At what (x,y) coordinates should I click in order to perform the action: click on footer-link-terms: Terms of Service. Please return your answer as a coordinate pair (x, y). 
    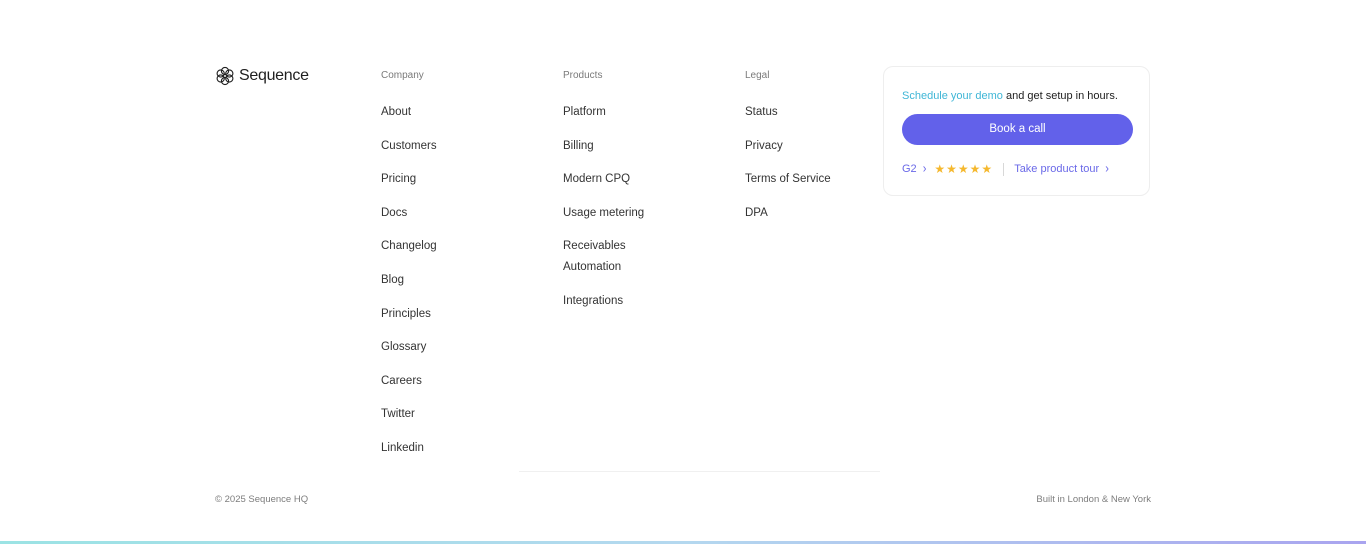
    Looking at the image, I should click on (788, 179).